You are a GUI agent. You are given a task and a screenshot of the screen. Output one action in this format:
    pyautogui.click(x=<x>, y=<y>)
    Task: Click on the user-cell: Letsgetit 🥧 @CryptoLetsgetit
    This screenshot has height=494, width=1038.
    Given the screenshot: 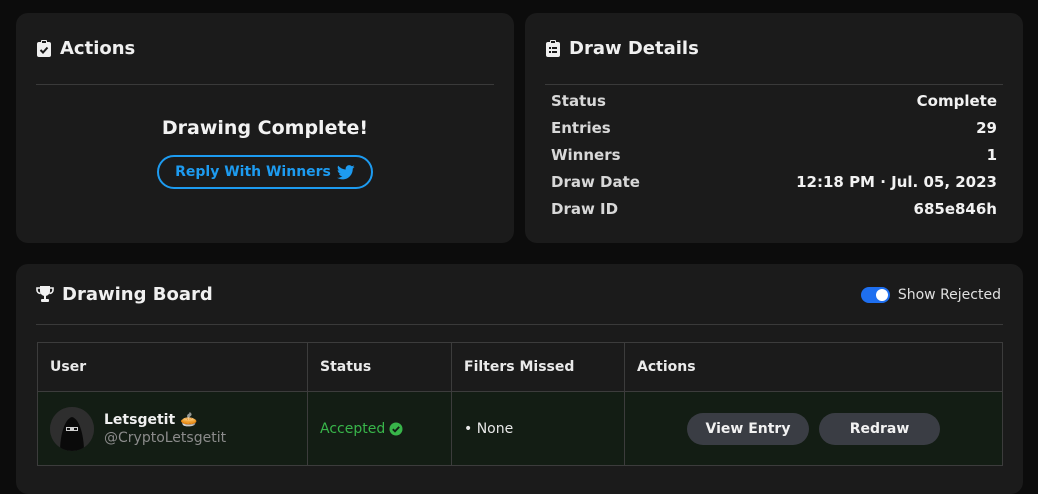 What is the action you would take?
    pyautogui.click(x=172, y=428)
    